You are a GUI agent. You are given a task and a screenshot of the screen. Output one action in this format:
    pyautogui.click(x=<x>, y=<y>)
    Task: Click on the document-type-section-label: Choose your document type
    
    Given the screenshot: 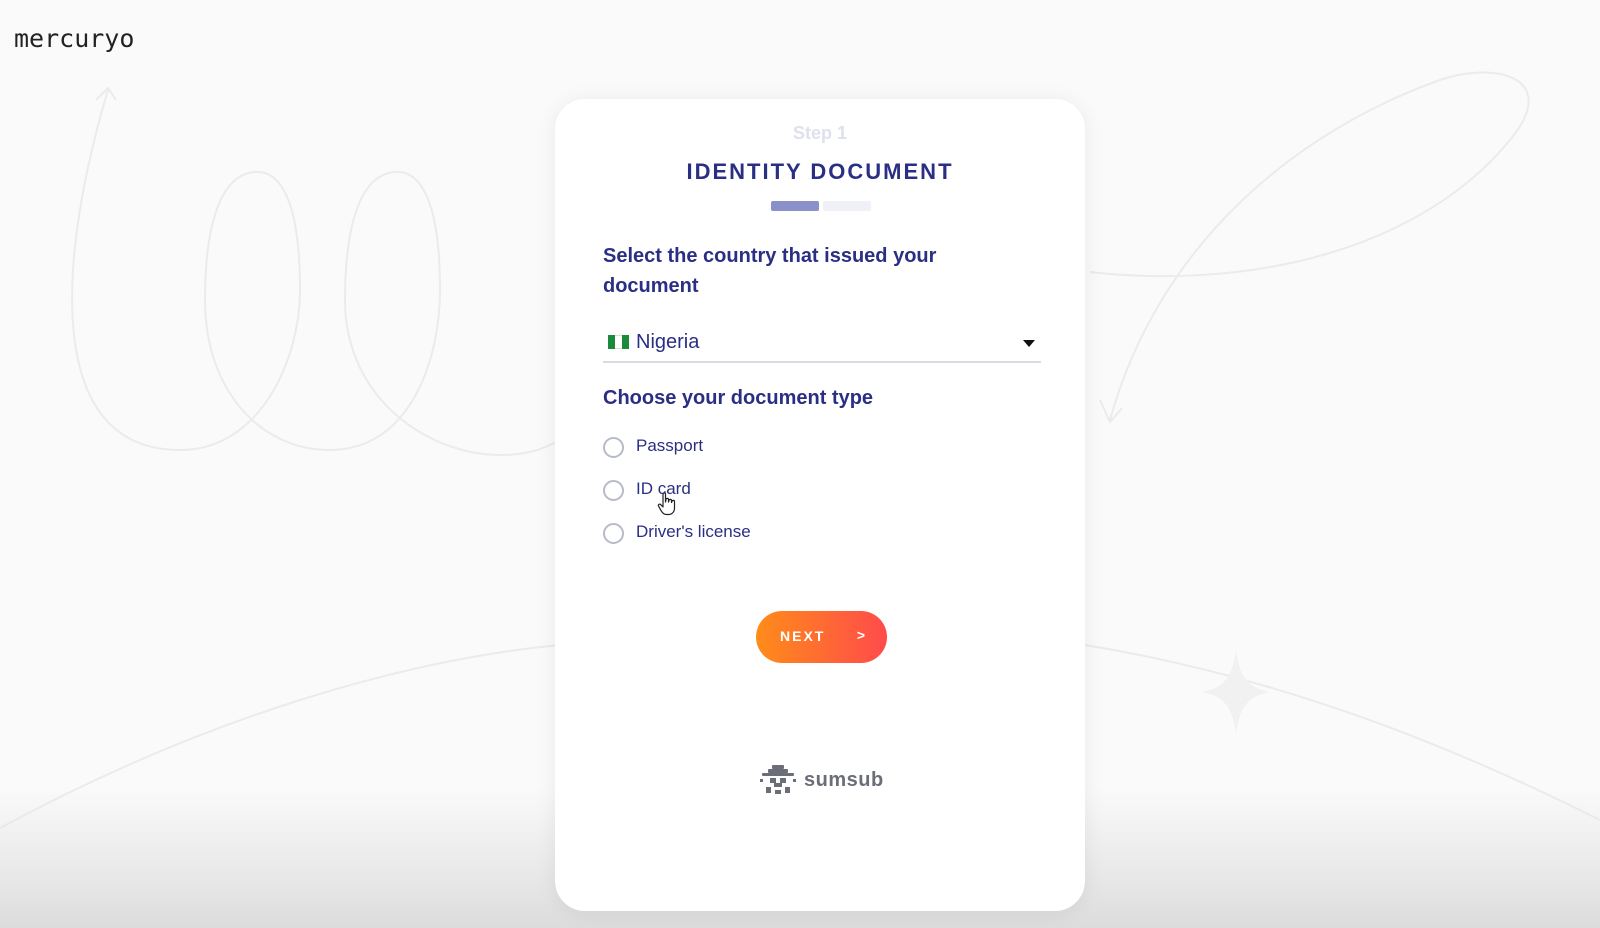 What is the action you would take?
    pyautogui.click(x=738, y=398)
    